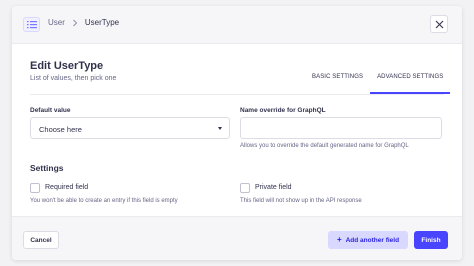 The height and width of the screenshot is (266, 474). What do you see at coordinates (75, 22) in the screenshot?
I see `chevron-right-icon` at bounding box center [75, 22].